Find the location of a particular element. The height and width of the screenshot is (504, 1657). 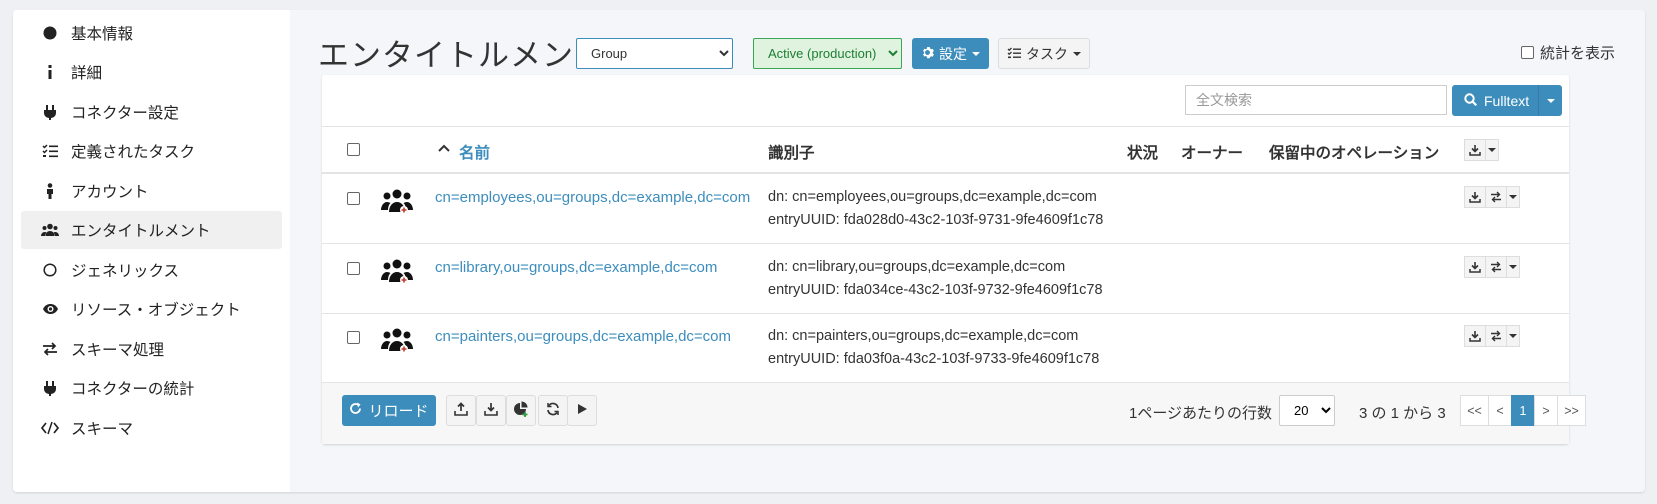

show-stats-label: 統計を表示 is located at coordinates (1577, 53).